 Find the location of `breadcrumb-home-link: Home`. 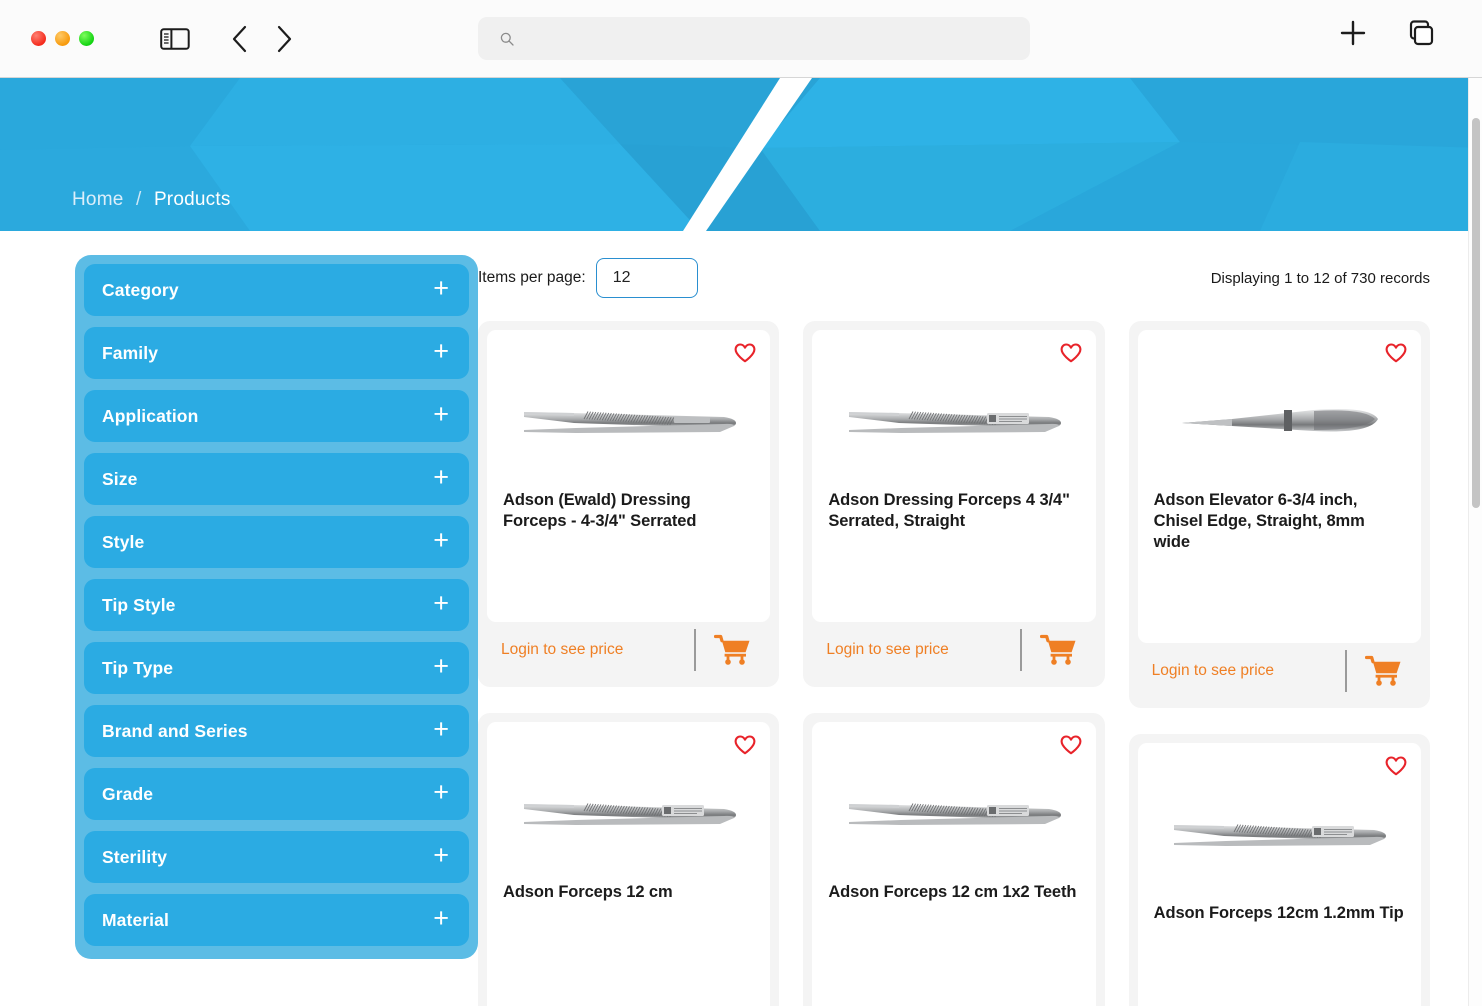

breadcrumb-home-link: Home is located at coordinates (97, 199).